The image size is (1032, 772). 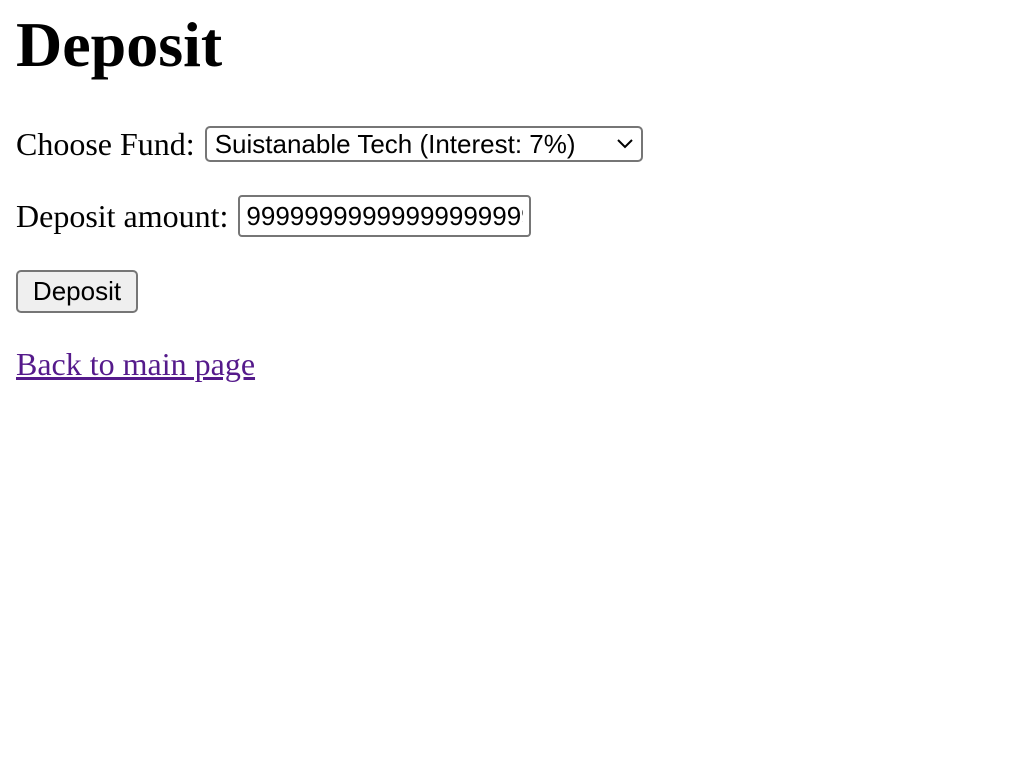 What do you see at coordinates (119, 44) in the screenshot?
I see `page-title: Deposit` at bounding box center [119, 44].